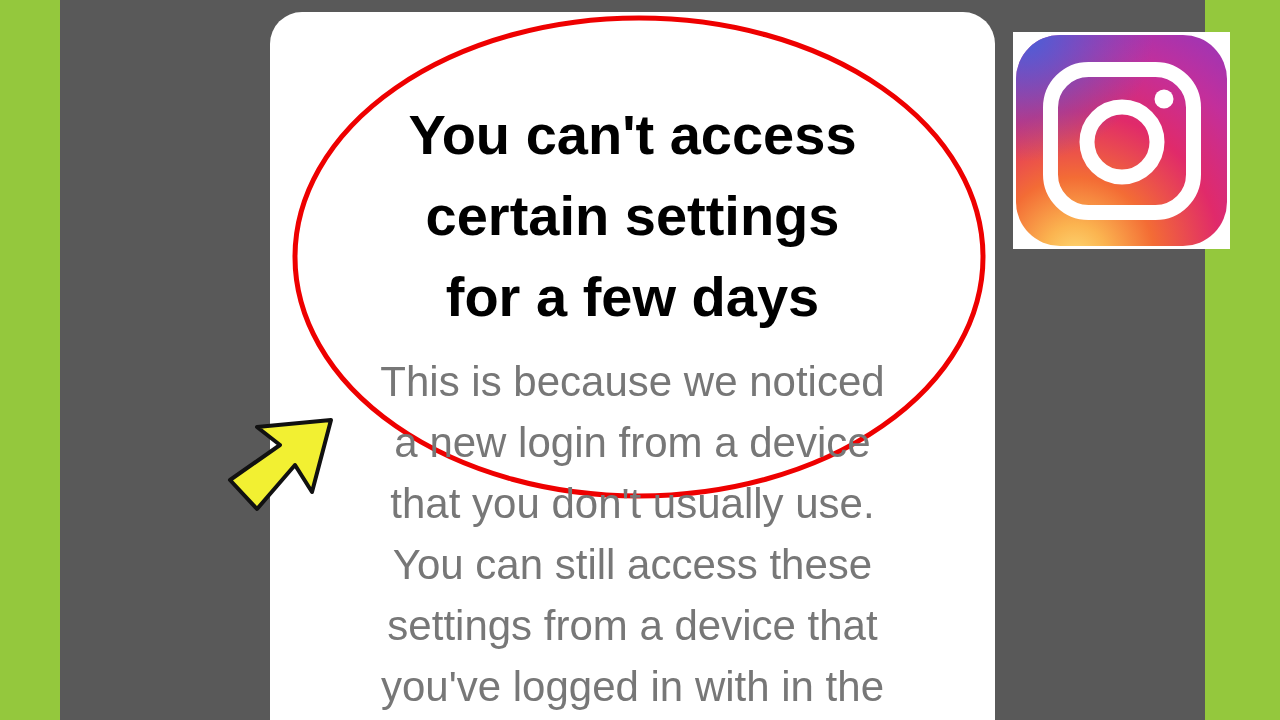  I want to click on dialog-title: You can't access certain settings for a few days, so click(632, 216).